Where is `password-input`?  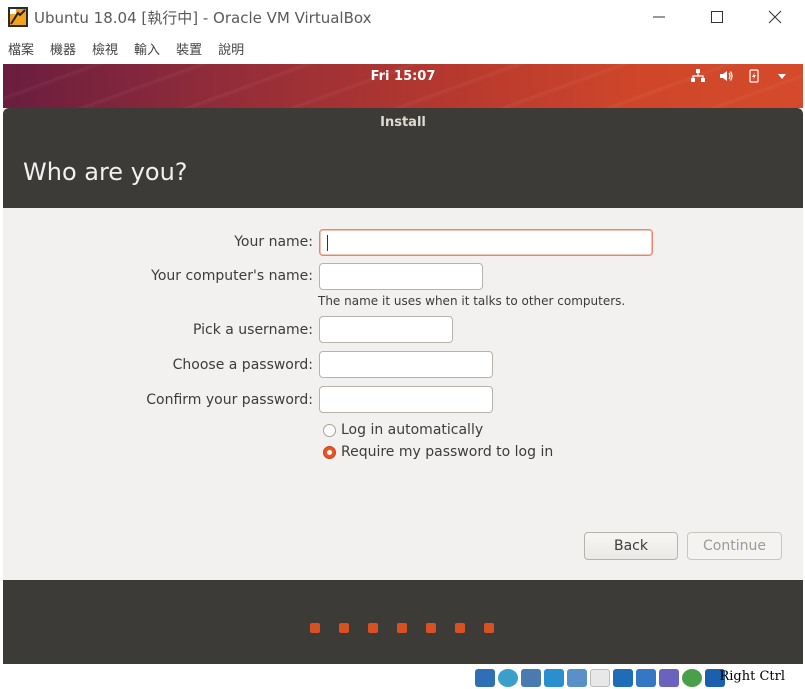
password-input is located at coordinates (406, 364).